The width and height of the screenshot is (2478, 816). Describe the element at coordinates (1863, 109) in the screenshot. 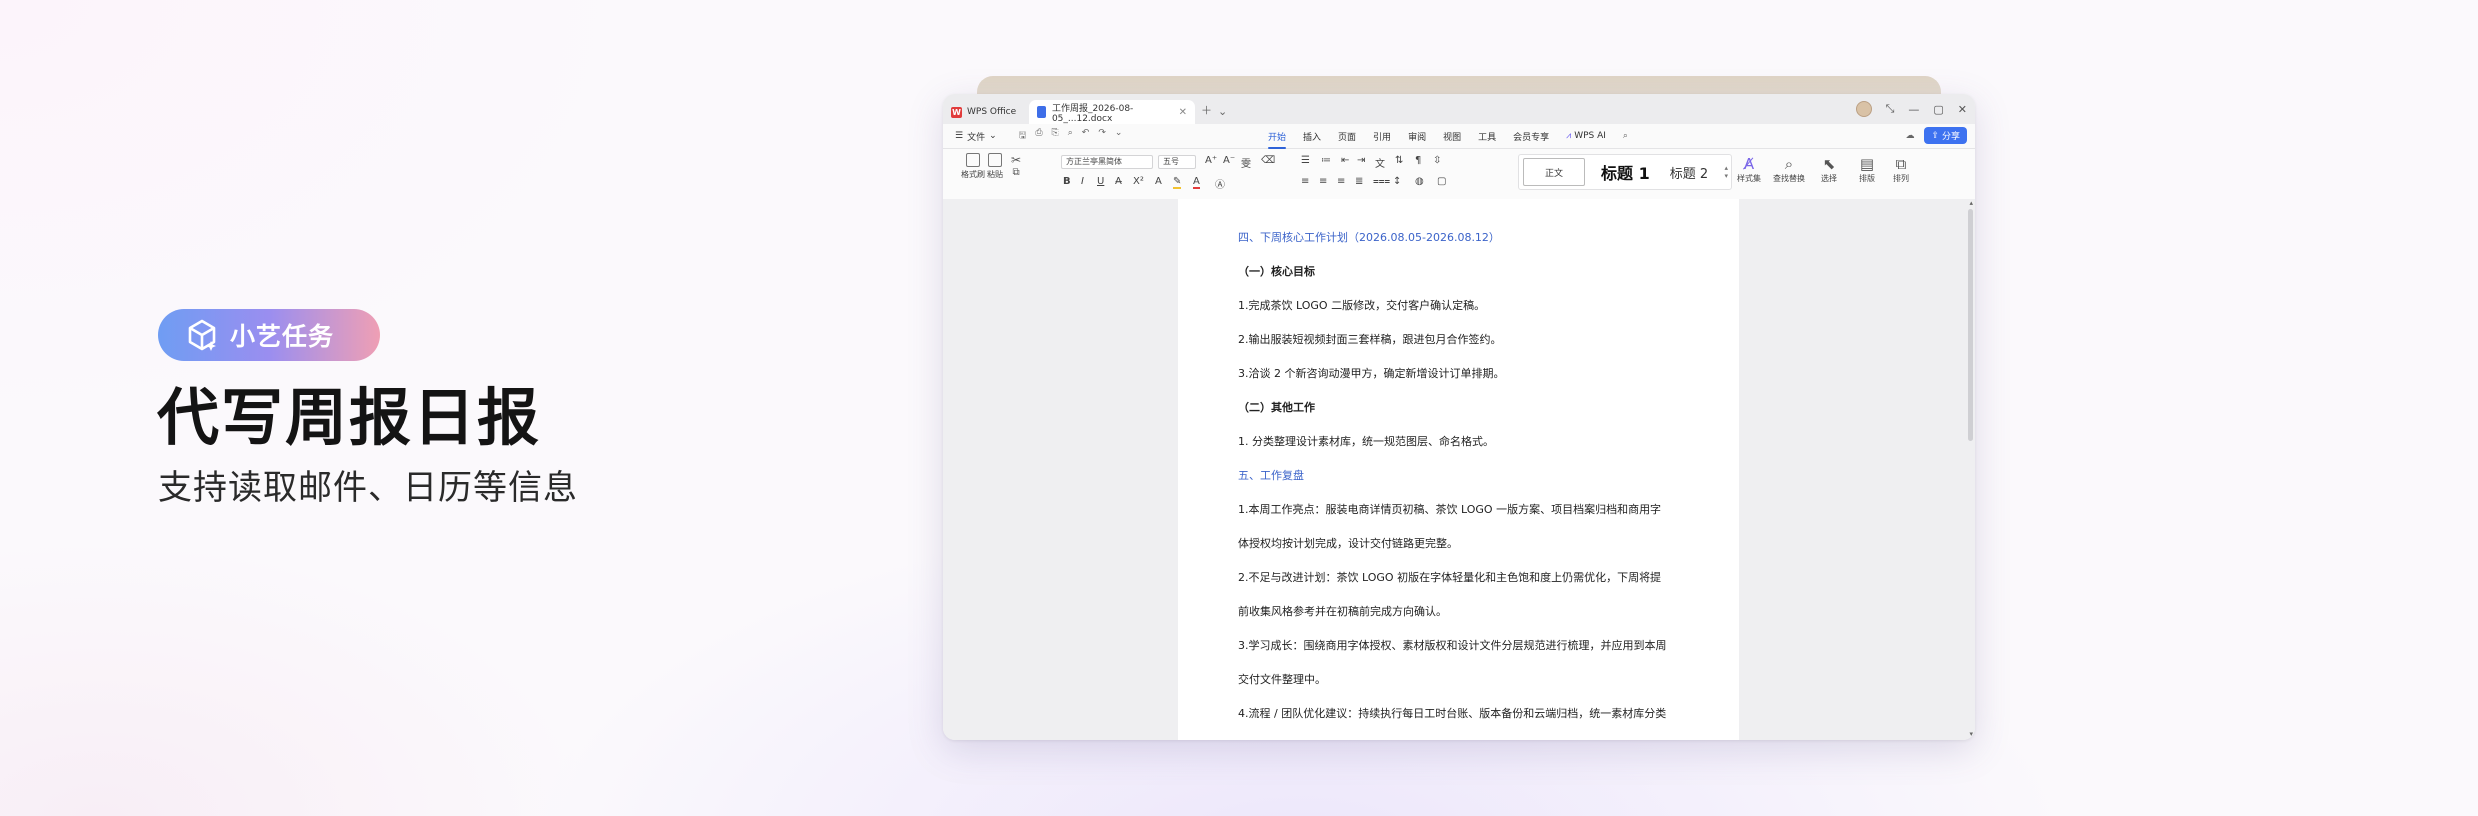

I see `avatar` at that location.